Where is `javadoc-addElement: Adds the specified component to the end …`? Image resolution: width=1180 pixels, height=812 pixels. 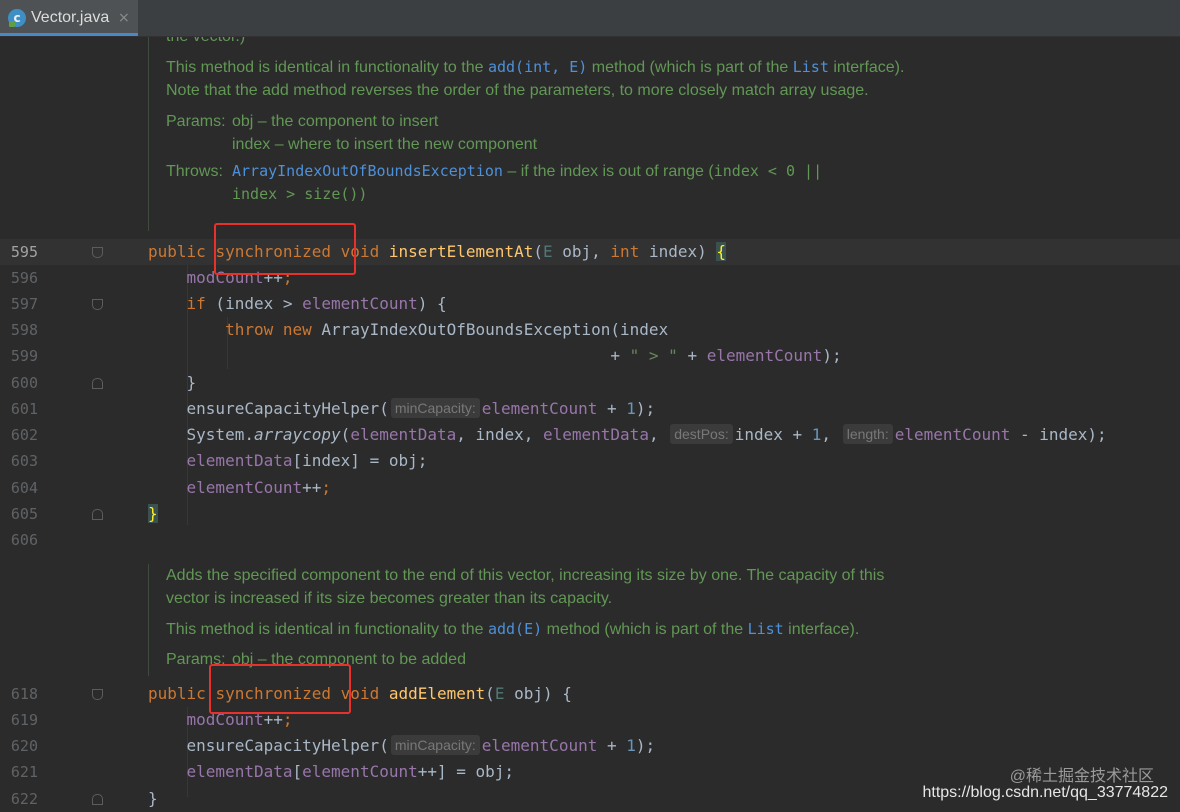
javadoc-addElement: Adds the specified component to the end … is located at coordinates (538, 620).